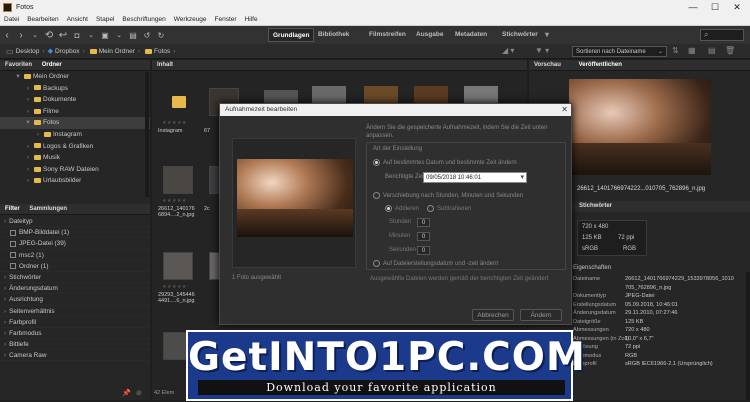  Describe the element at coordinates (75, 255) in the screenshot. I see `filter-option: msc2 (1)` at that location.